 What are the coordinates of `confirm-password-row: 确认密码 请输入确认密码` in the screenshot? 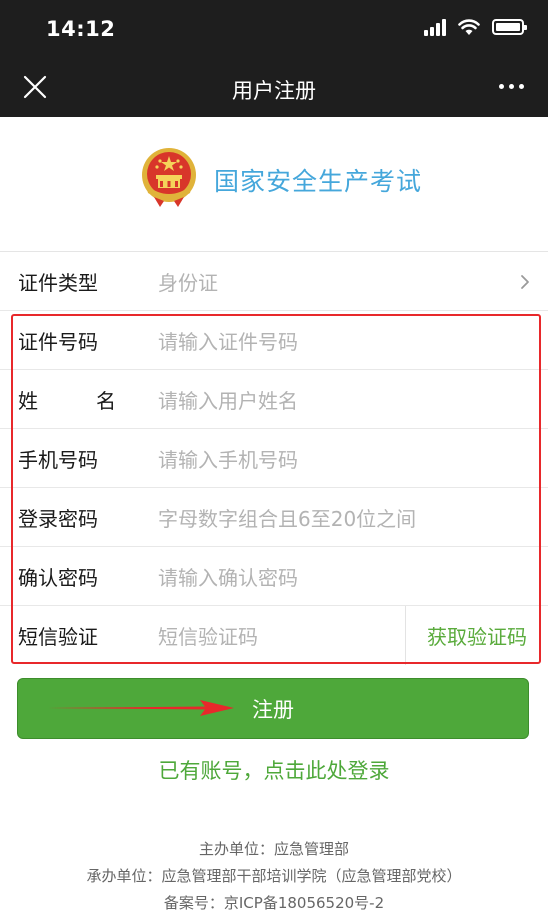 It's located at (274, 576).